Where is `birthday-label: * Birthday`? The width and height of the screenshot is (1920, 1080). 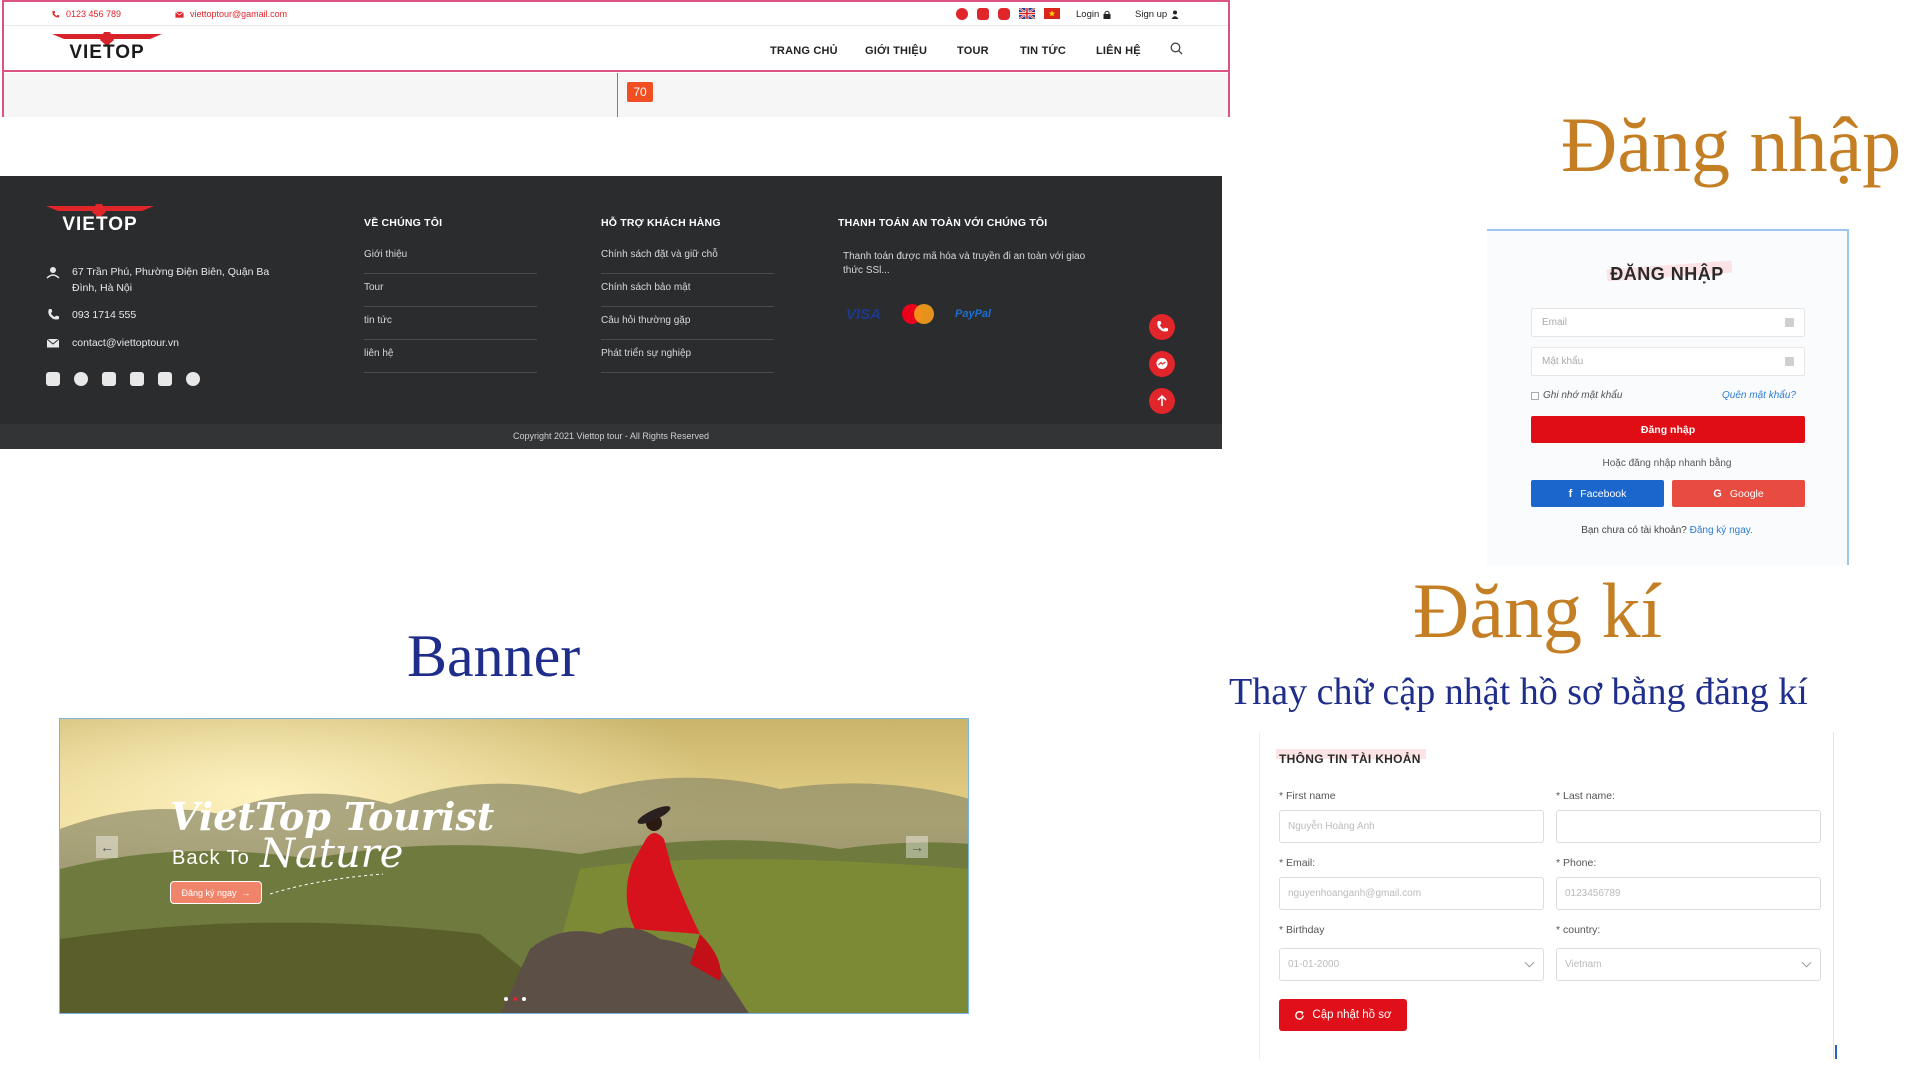 birthday-label: * Birthday is located at coordinates (1302, 930).